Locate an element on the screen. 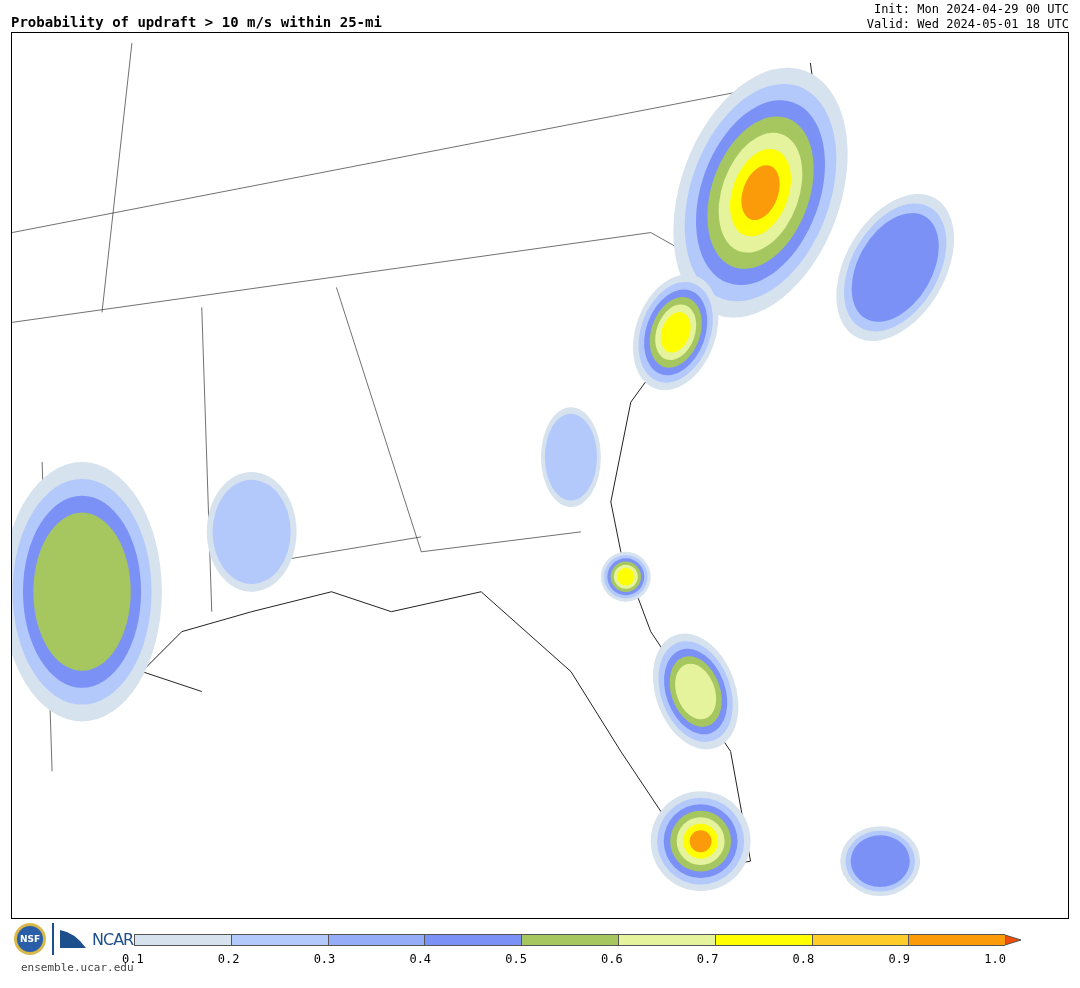 This screenshot has height=988, width=1080. legend-tick-label: 0.7 is located at coordinates (708, 959).